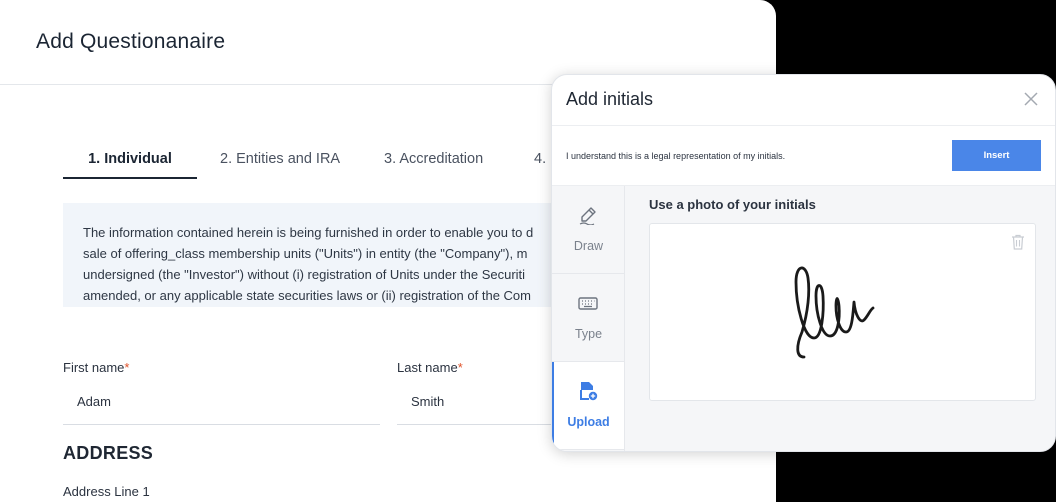 The image size is (1056, 502). I want to click on tab-accreditation: 3. Accreditation, so click(433, 159).